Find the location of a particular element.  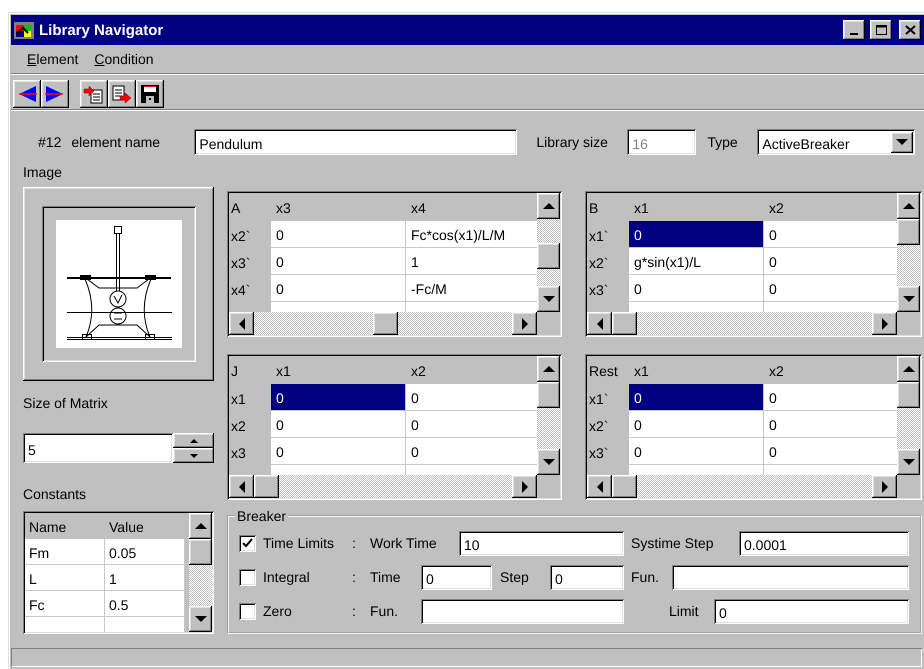

table-cell: -Fc/M is located at coordinates (471, 288).